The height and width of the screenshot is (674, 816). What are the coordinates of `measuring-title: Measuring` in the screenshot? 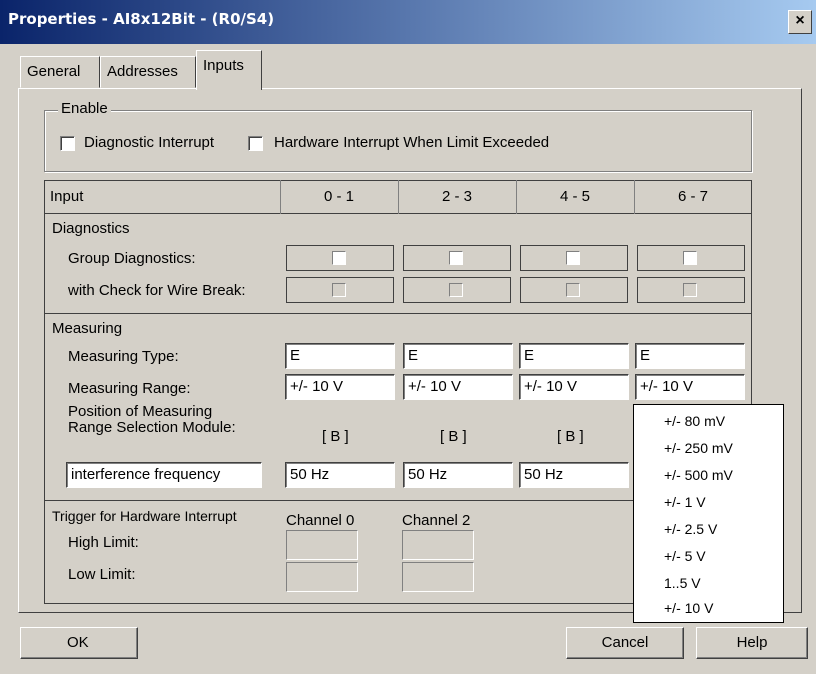 It's located at (87, 328).